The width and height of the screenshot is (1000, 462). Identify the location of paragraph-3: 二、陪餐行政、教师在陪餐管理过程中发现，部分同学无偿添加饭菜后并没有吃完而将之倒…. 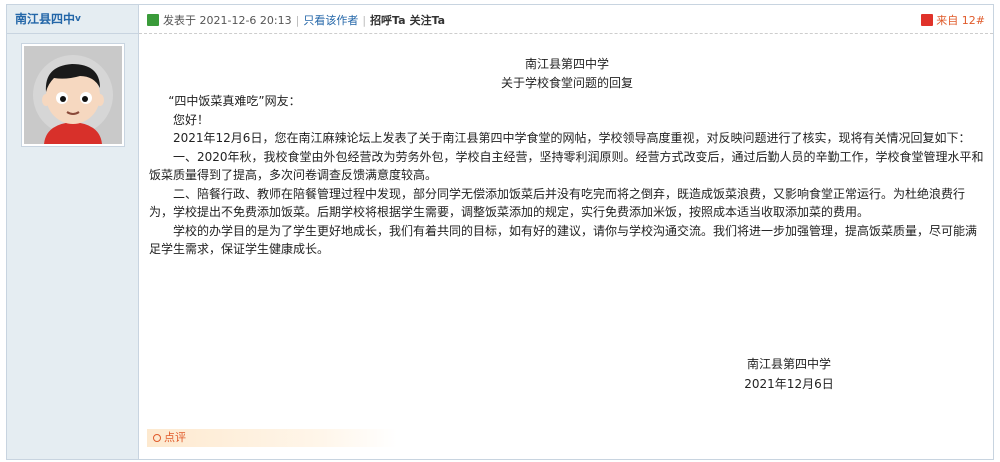
(557, 203).